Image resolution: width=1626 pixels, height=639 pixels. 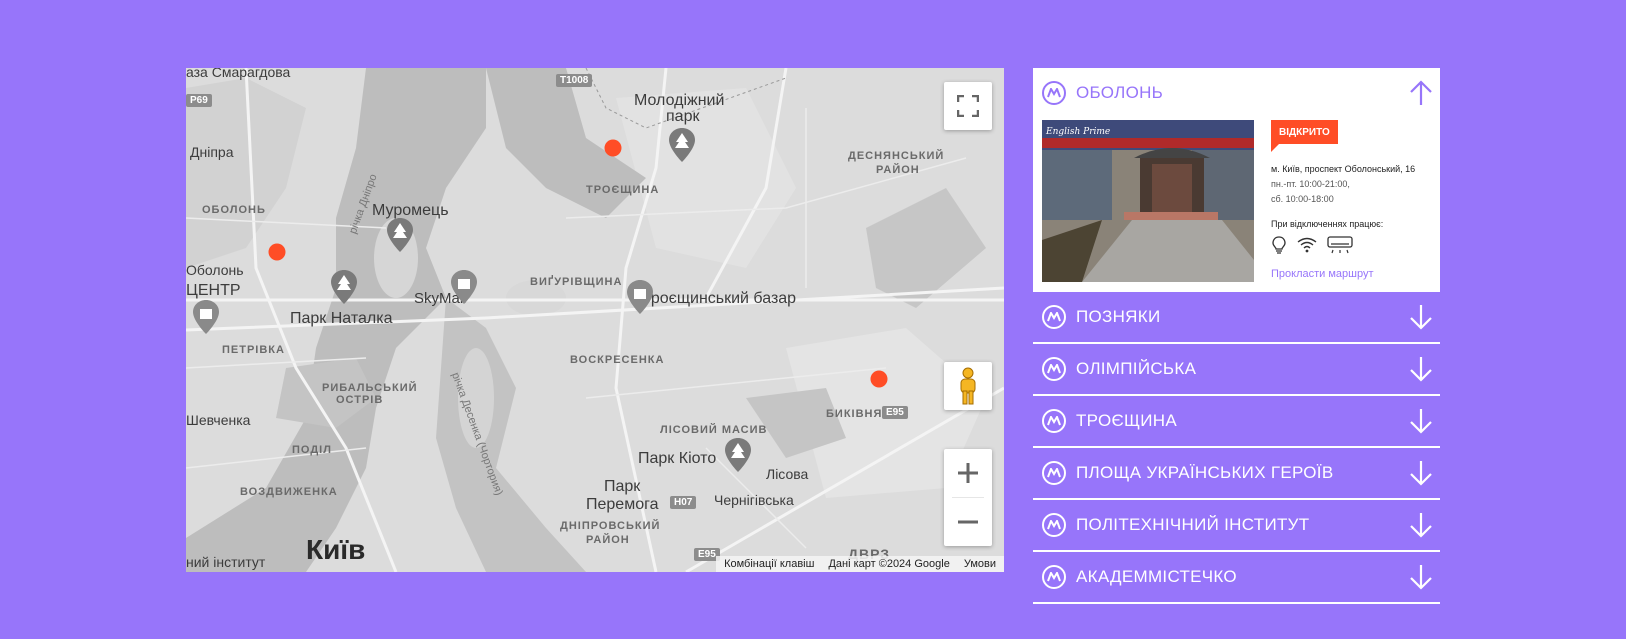 I want to click on accordion-item: ПЛОЩА УКРАЇНСЬКИХ ГЕРОЇВ, so click(x=1236, y=474).